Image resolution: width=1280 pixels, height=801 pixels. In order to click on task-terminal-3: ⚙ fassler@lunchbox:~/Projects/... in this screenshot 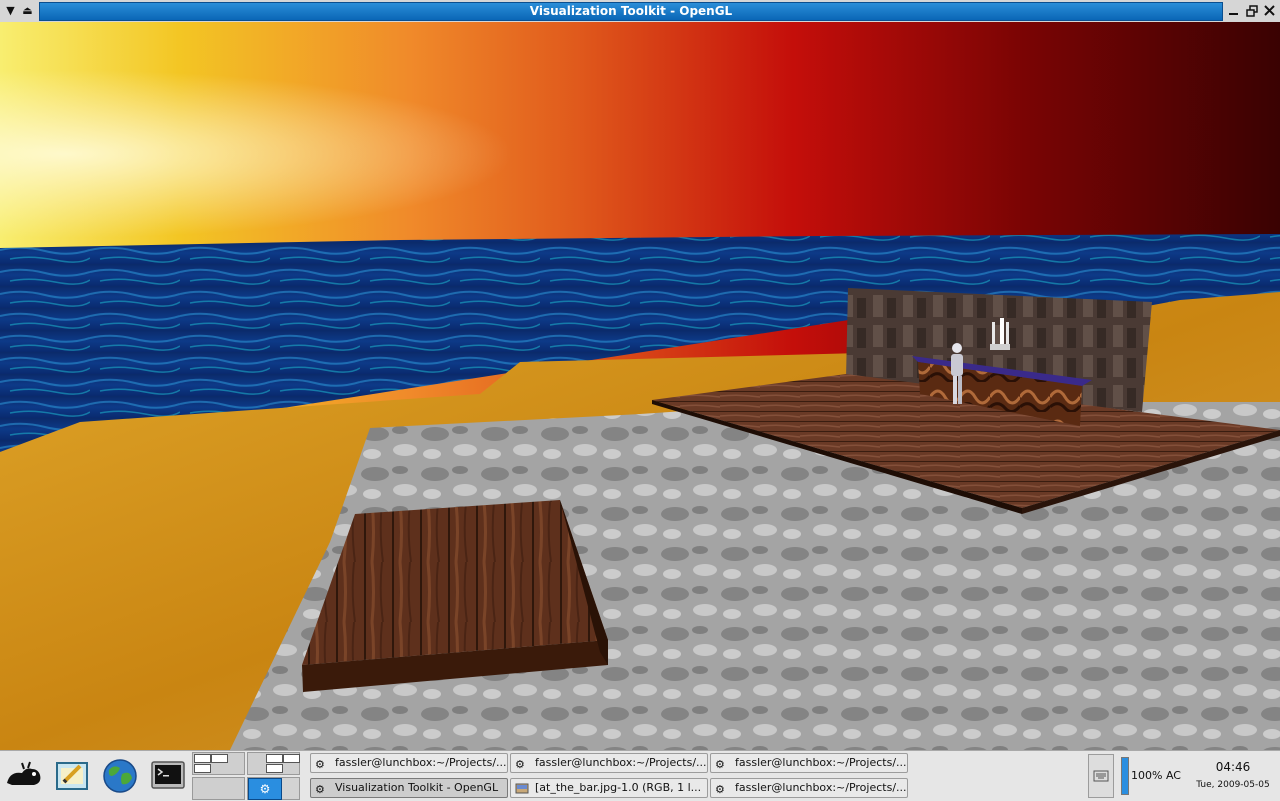, I will do `click(809, 763)`.